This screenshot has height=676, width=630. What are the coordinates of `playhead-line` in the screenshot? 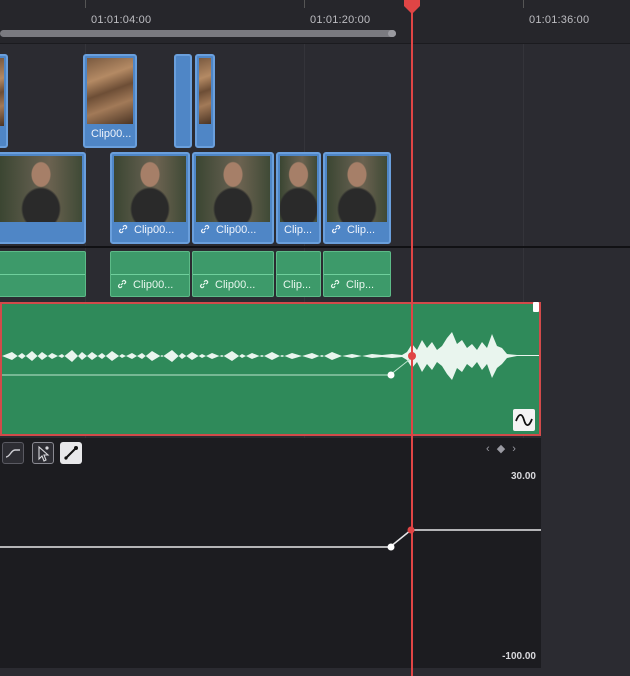 It's located at (412, 338).